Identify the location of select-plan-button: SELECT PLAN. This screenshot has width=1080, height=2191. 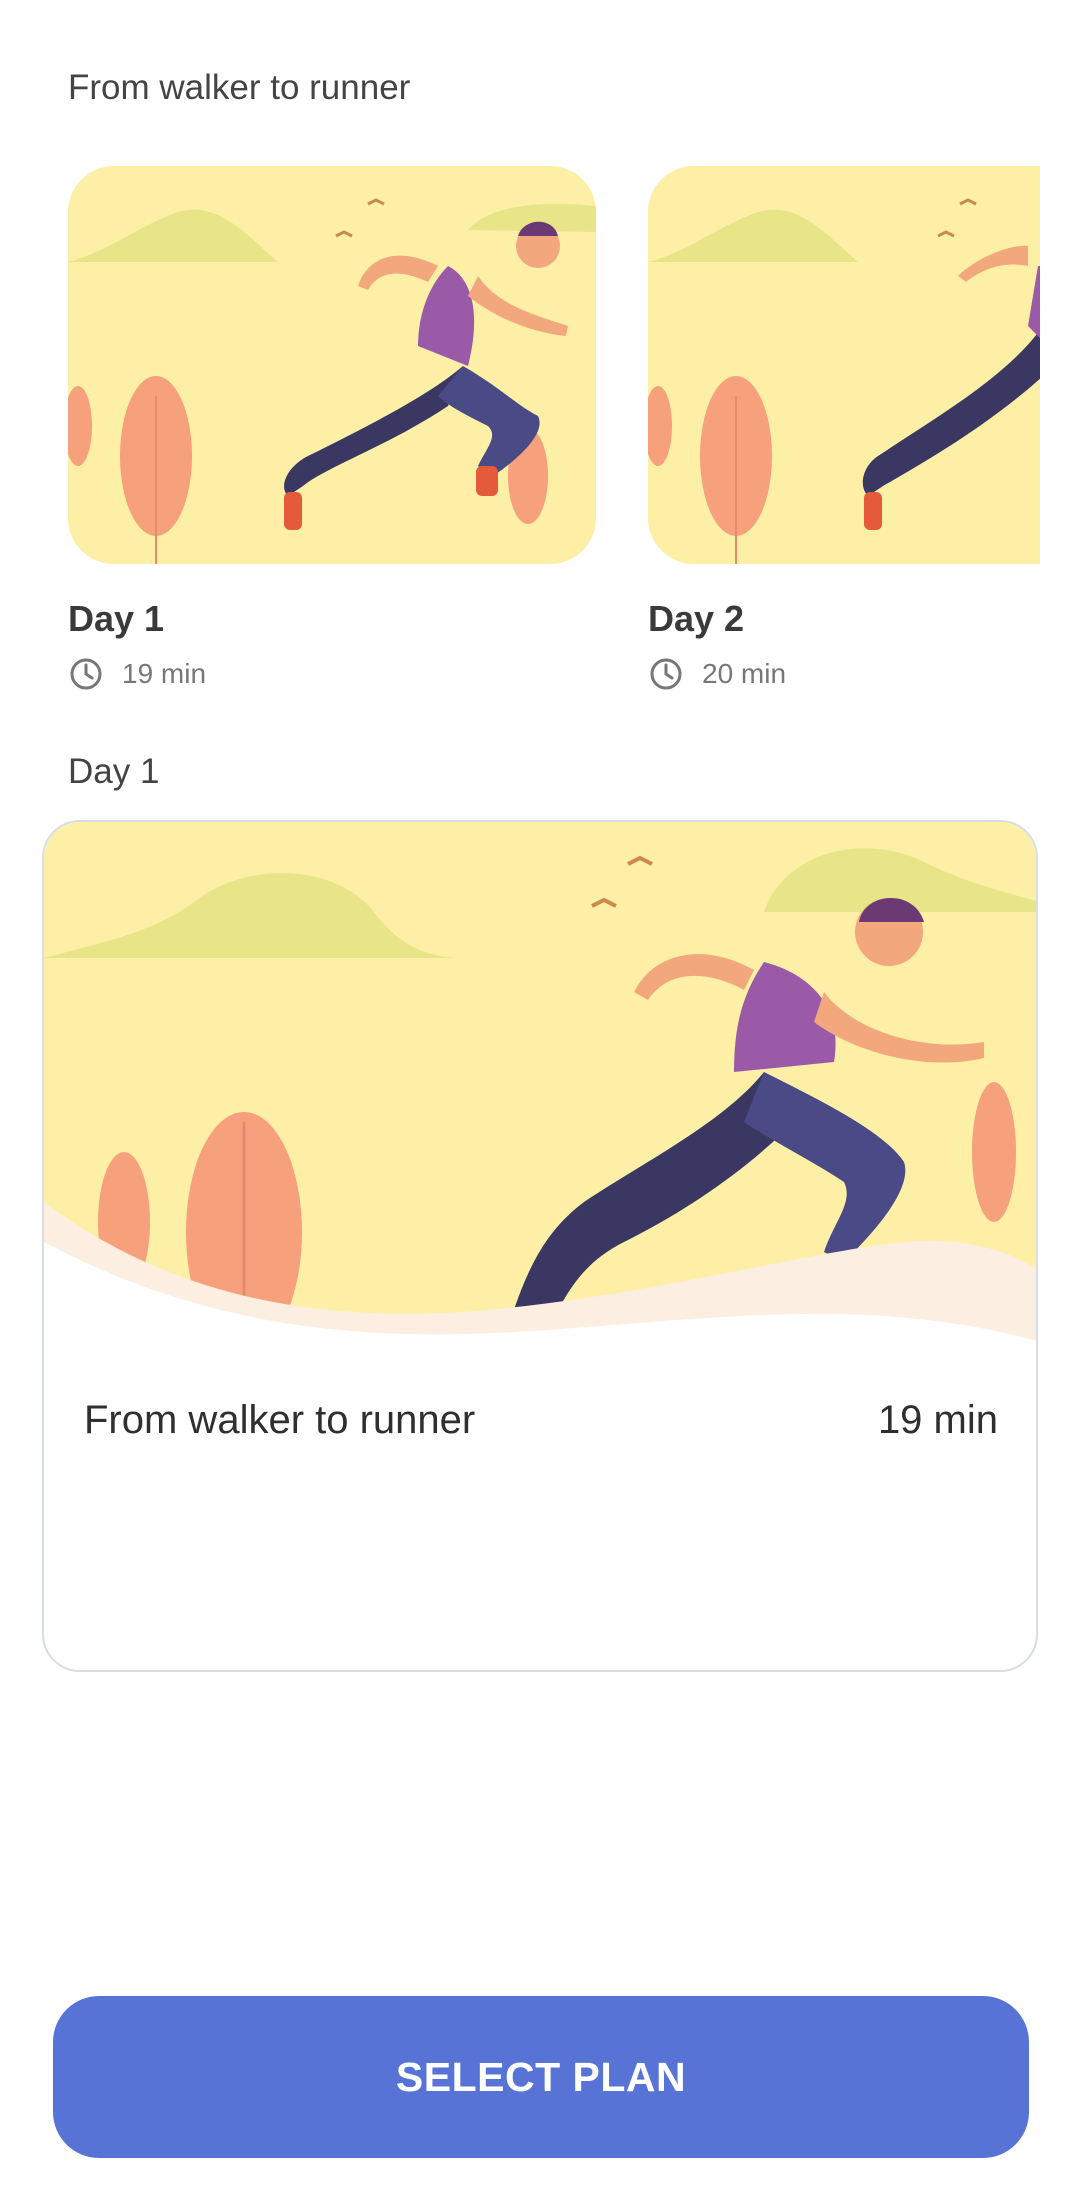
(541, 2077).